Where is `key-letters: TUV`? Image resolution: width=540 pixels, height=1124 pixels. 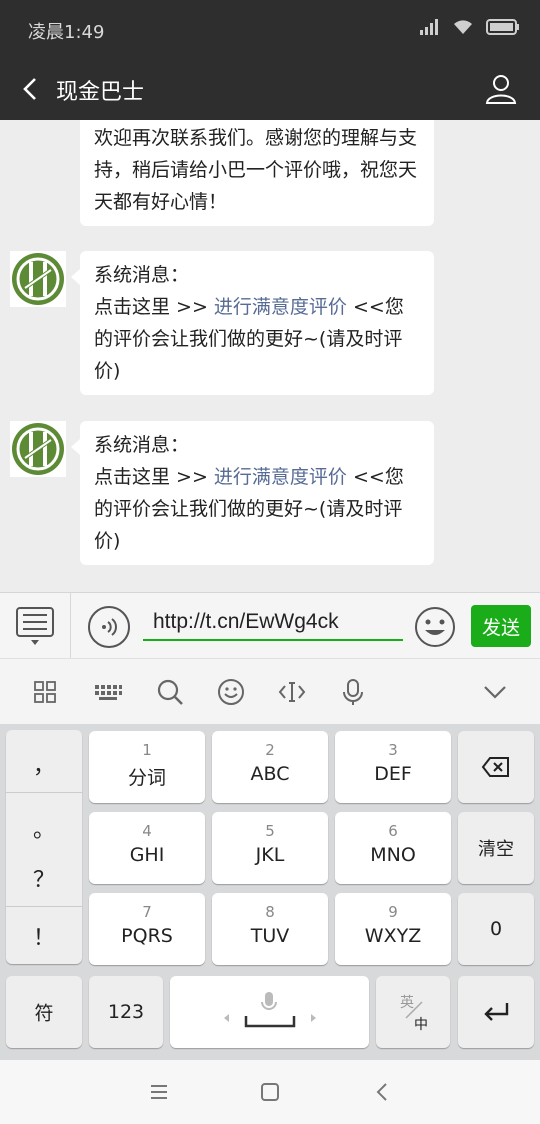 key-letters: TUV is located at coordinates (270, 936).